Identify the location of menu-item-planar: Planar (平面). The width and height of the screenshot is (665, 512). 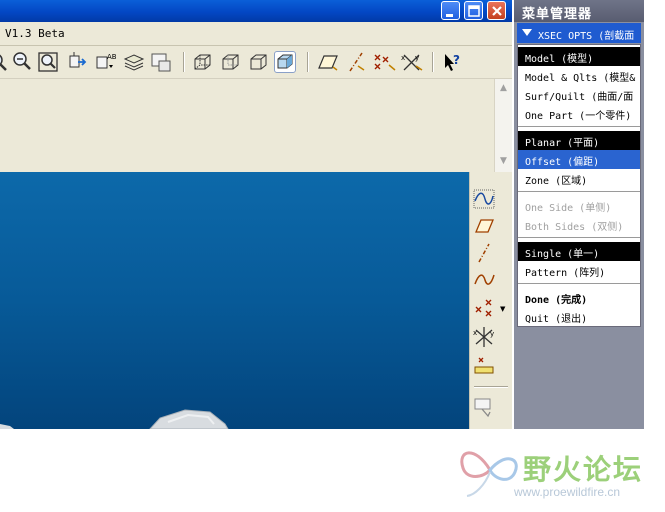
(579, 140).